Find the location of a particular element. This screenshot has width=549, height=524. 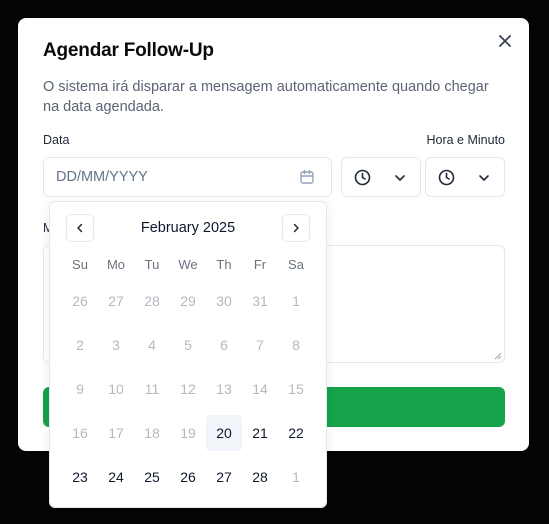

time-label: Hora e Minuto is located at coordinates (465, 140).